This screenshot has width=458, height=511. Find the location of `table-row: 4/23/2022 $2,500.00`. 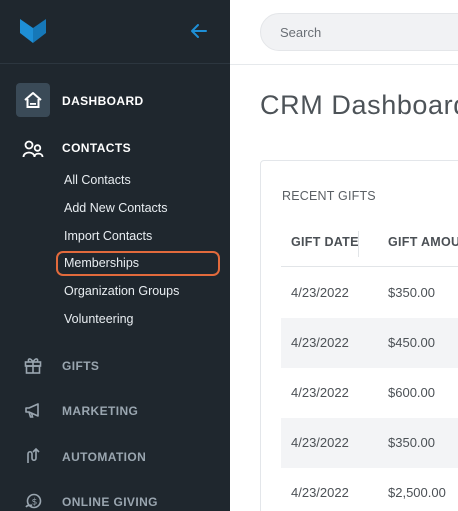

table-row: 4/23/2022 $2,500.00 is located at coordinates (369, 489).